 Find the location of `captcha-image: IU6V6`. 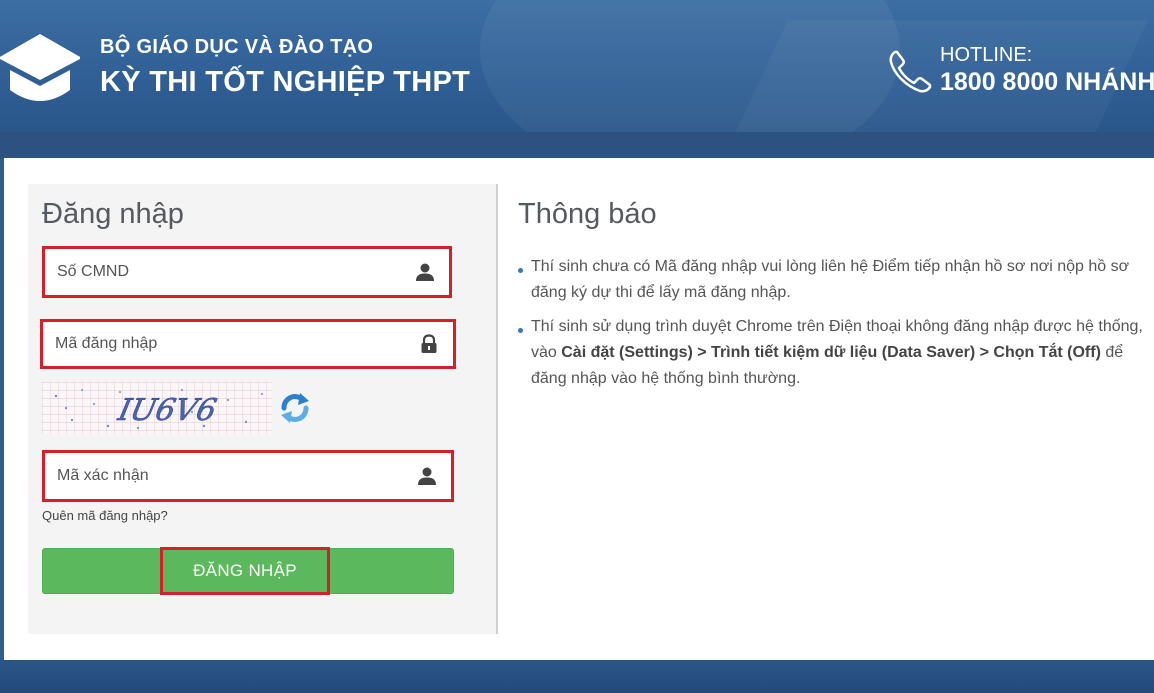

captcha-image: IU6V6 is located at coordinates (157, 408).